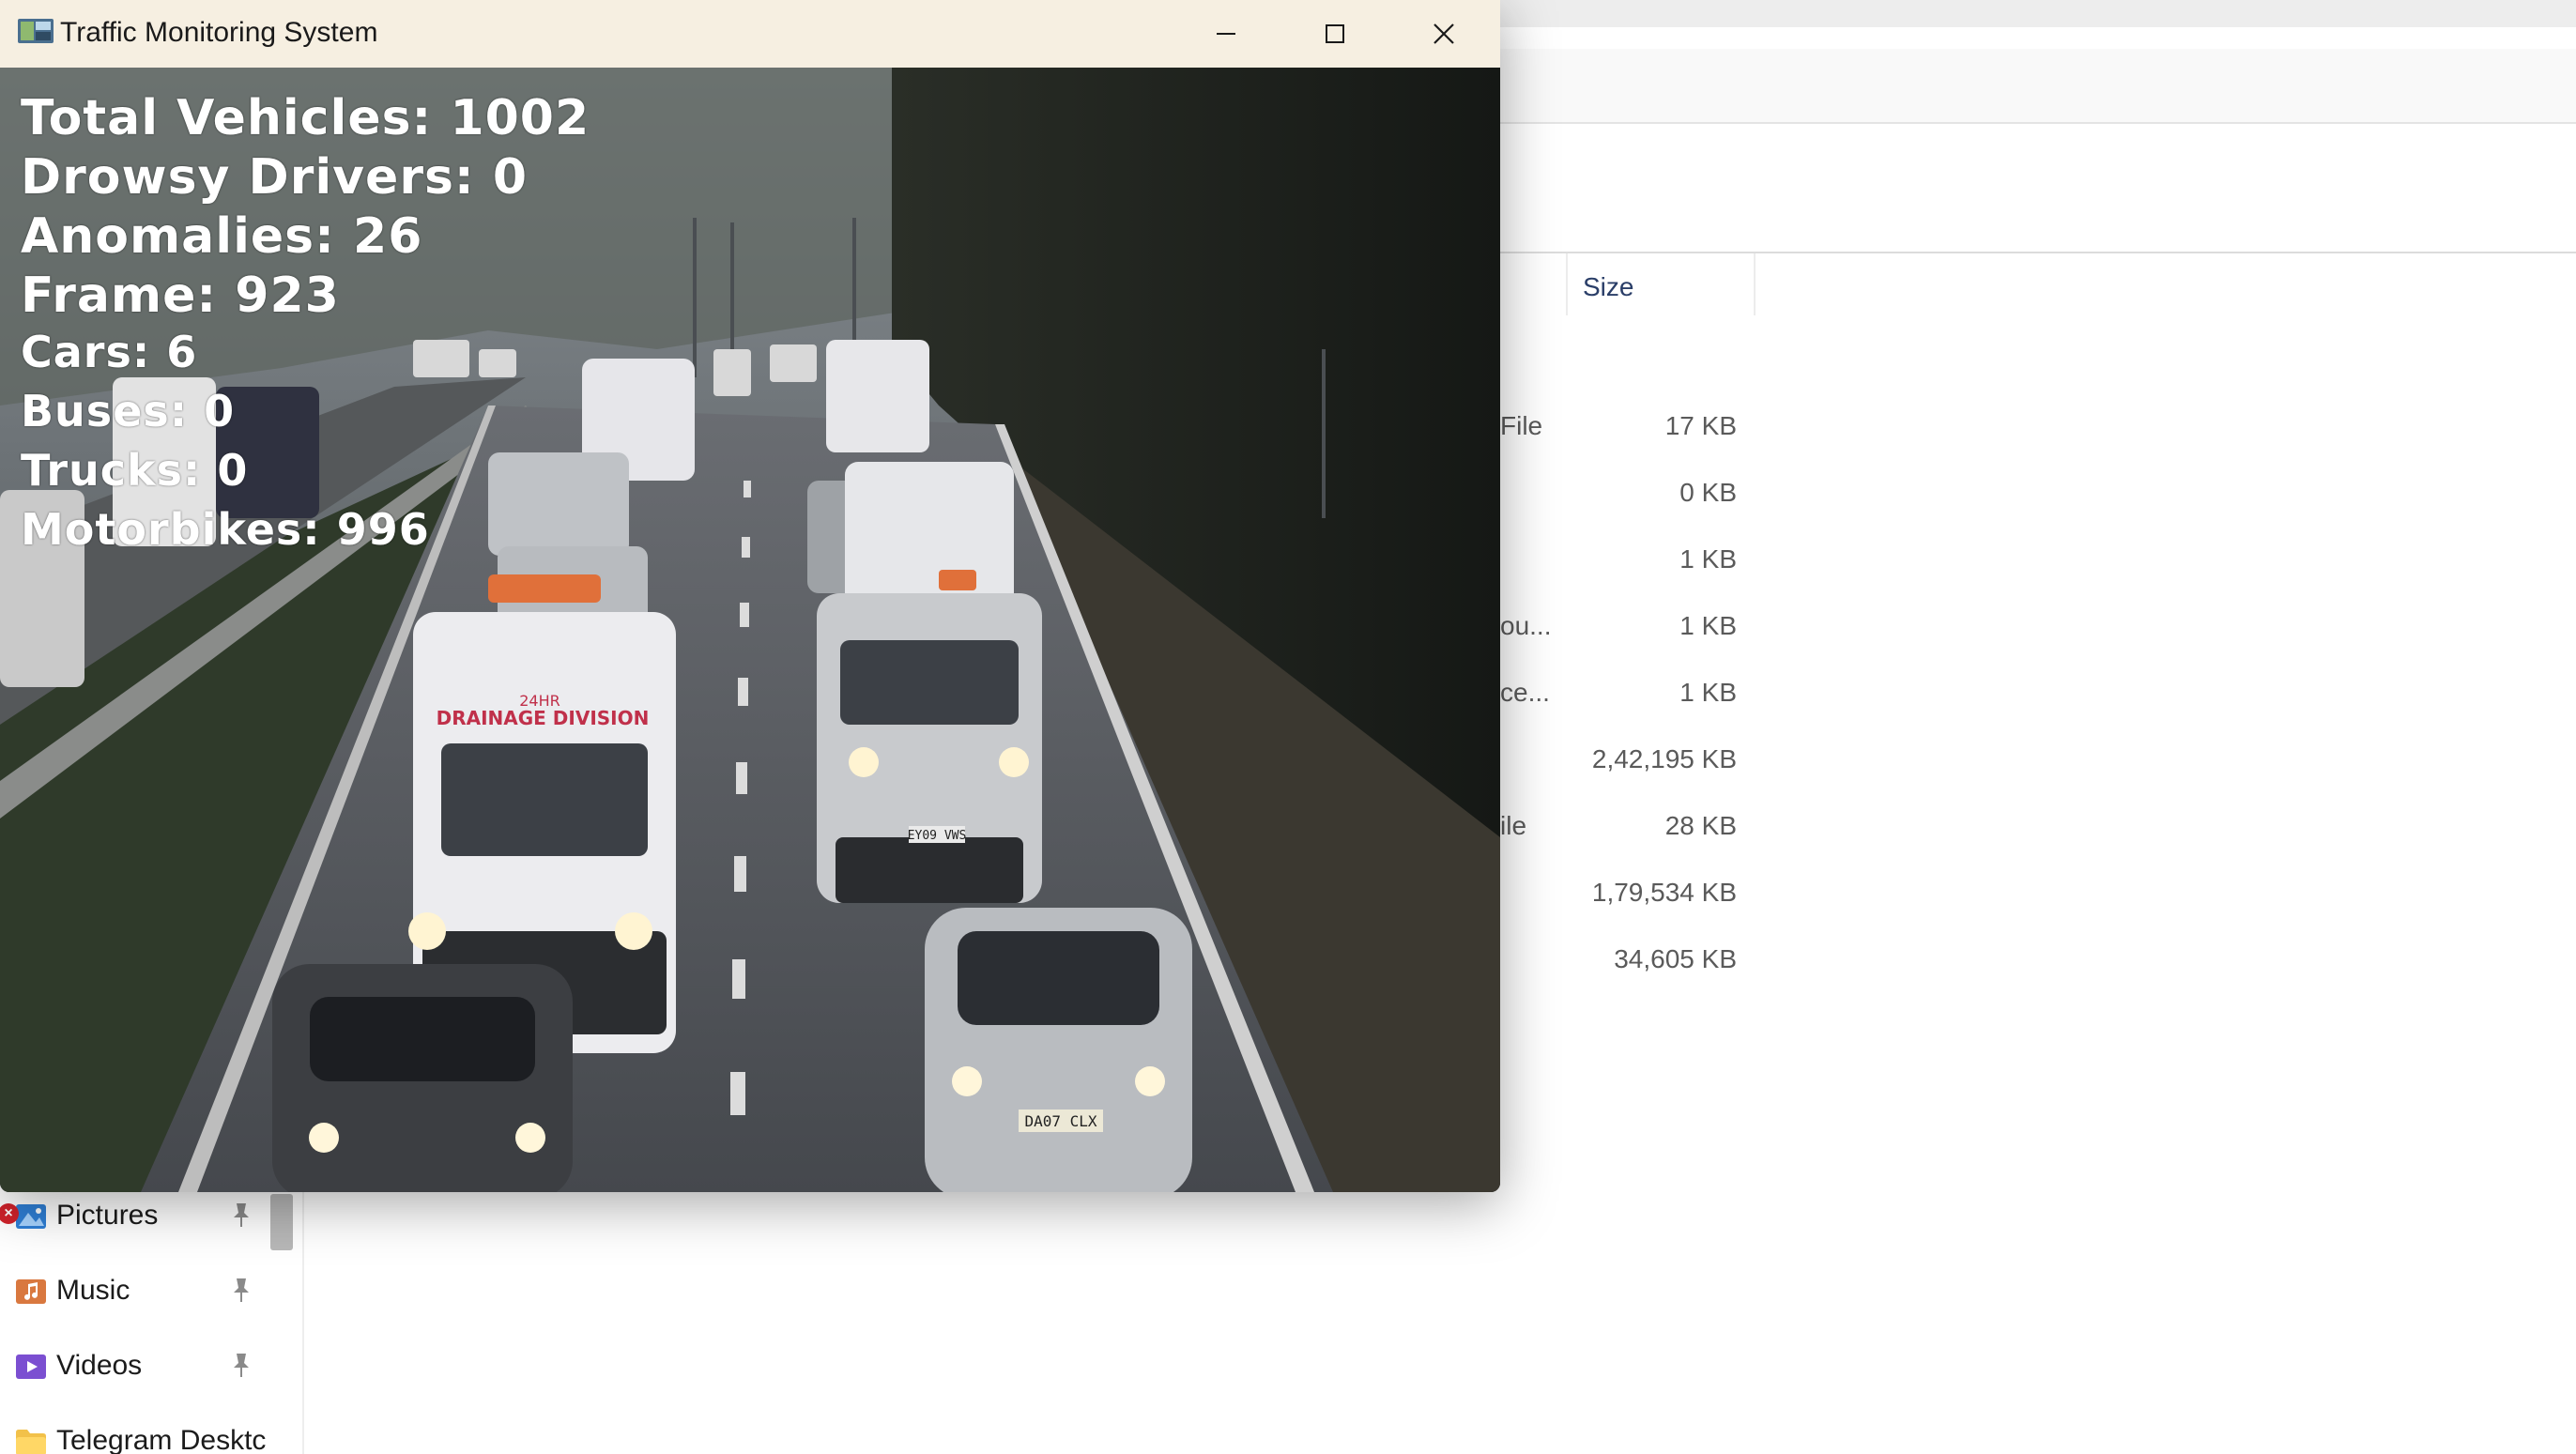  Describe the element at coordinates (1664, 758) in the screenshot. I see `file-size: 2,42,195 KB` at that location.